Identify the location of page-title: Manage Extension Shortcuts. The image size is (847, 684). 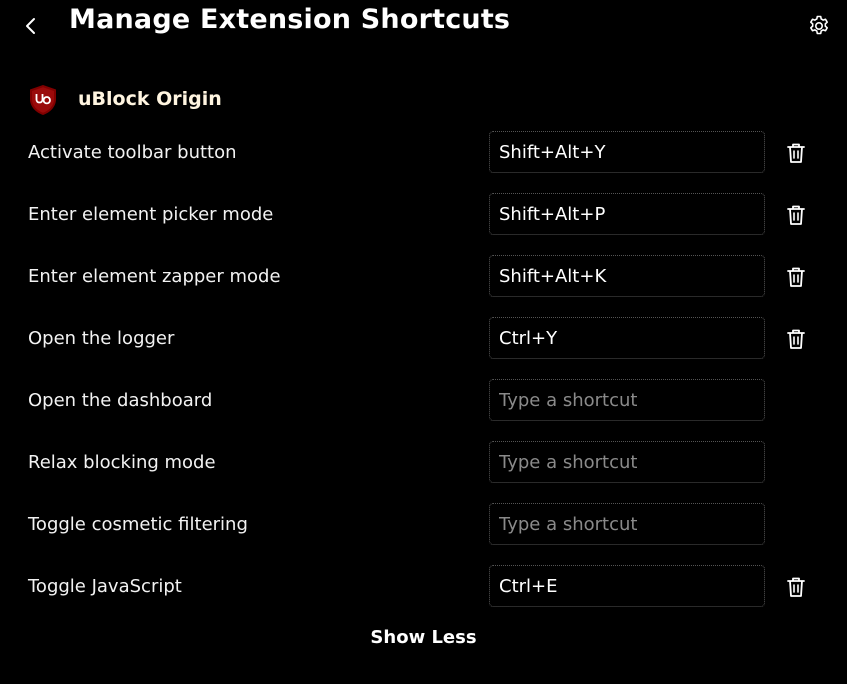
(290, 19).